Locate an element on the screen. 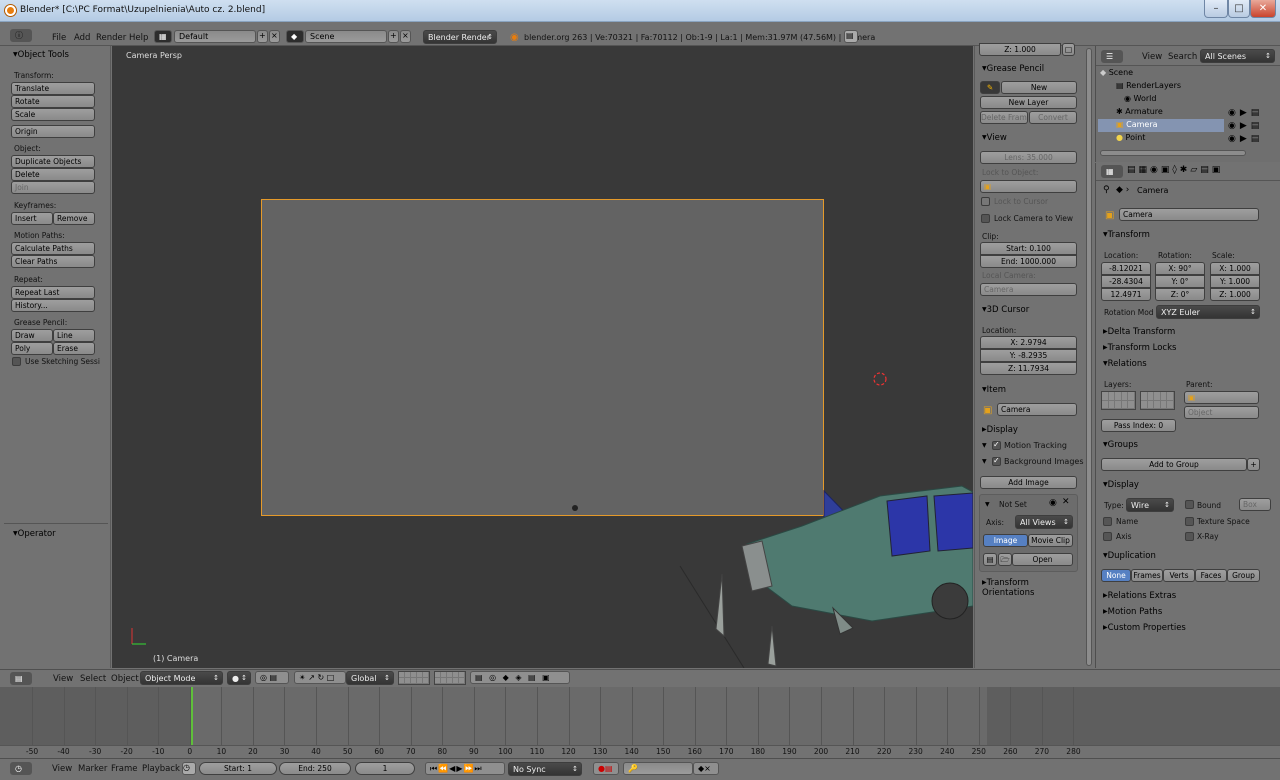  keyframe-insert-icons: ◆× is located at coordinates (706, 768).